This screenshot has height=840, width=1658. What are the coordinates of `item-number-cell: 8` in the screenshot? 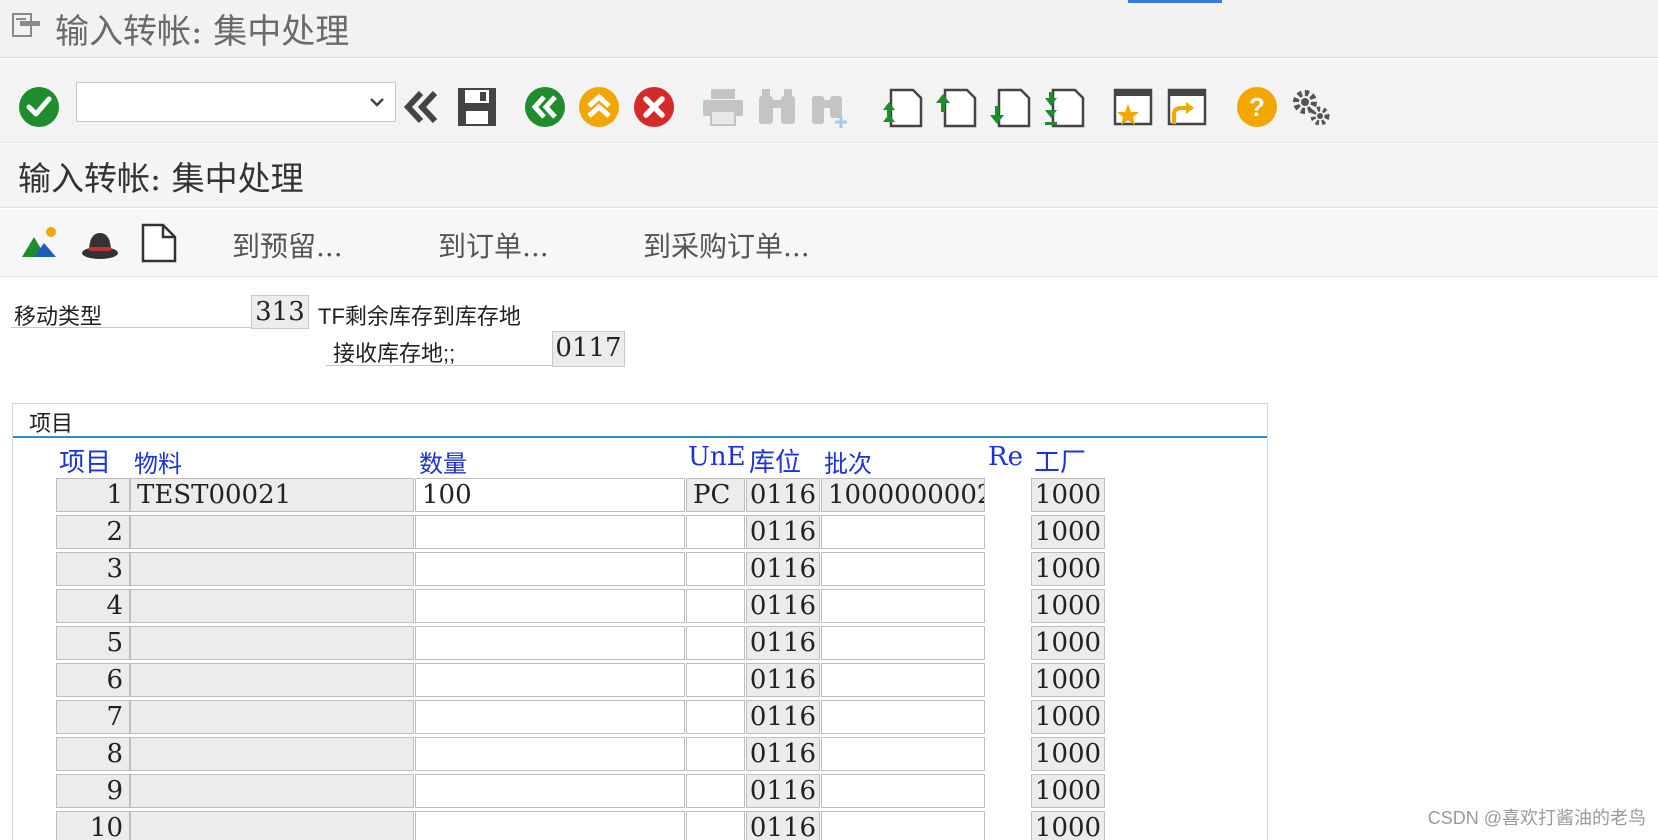 It's located at (93, 754).